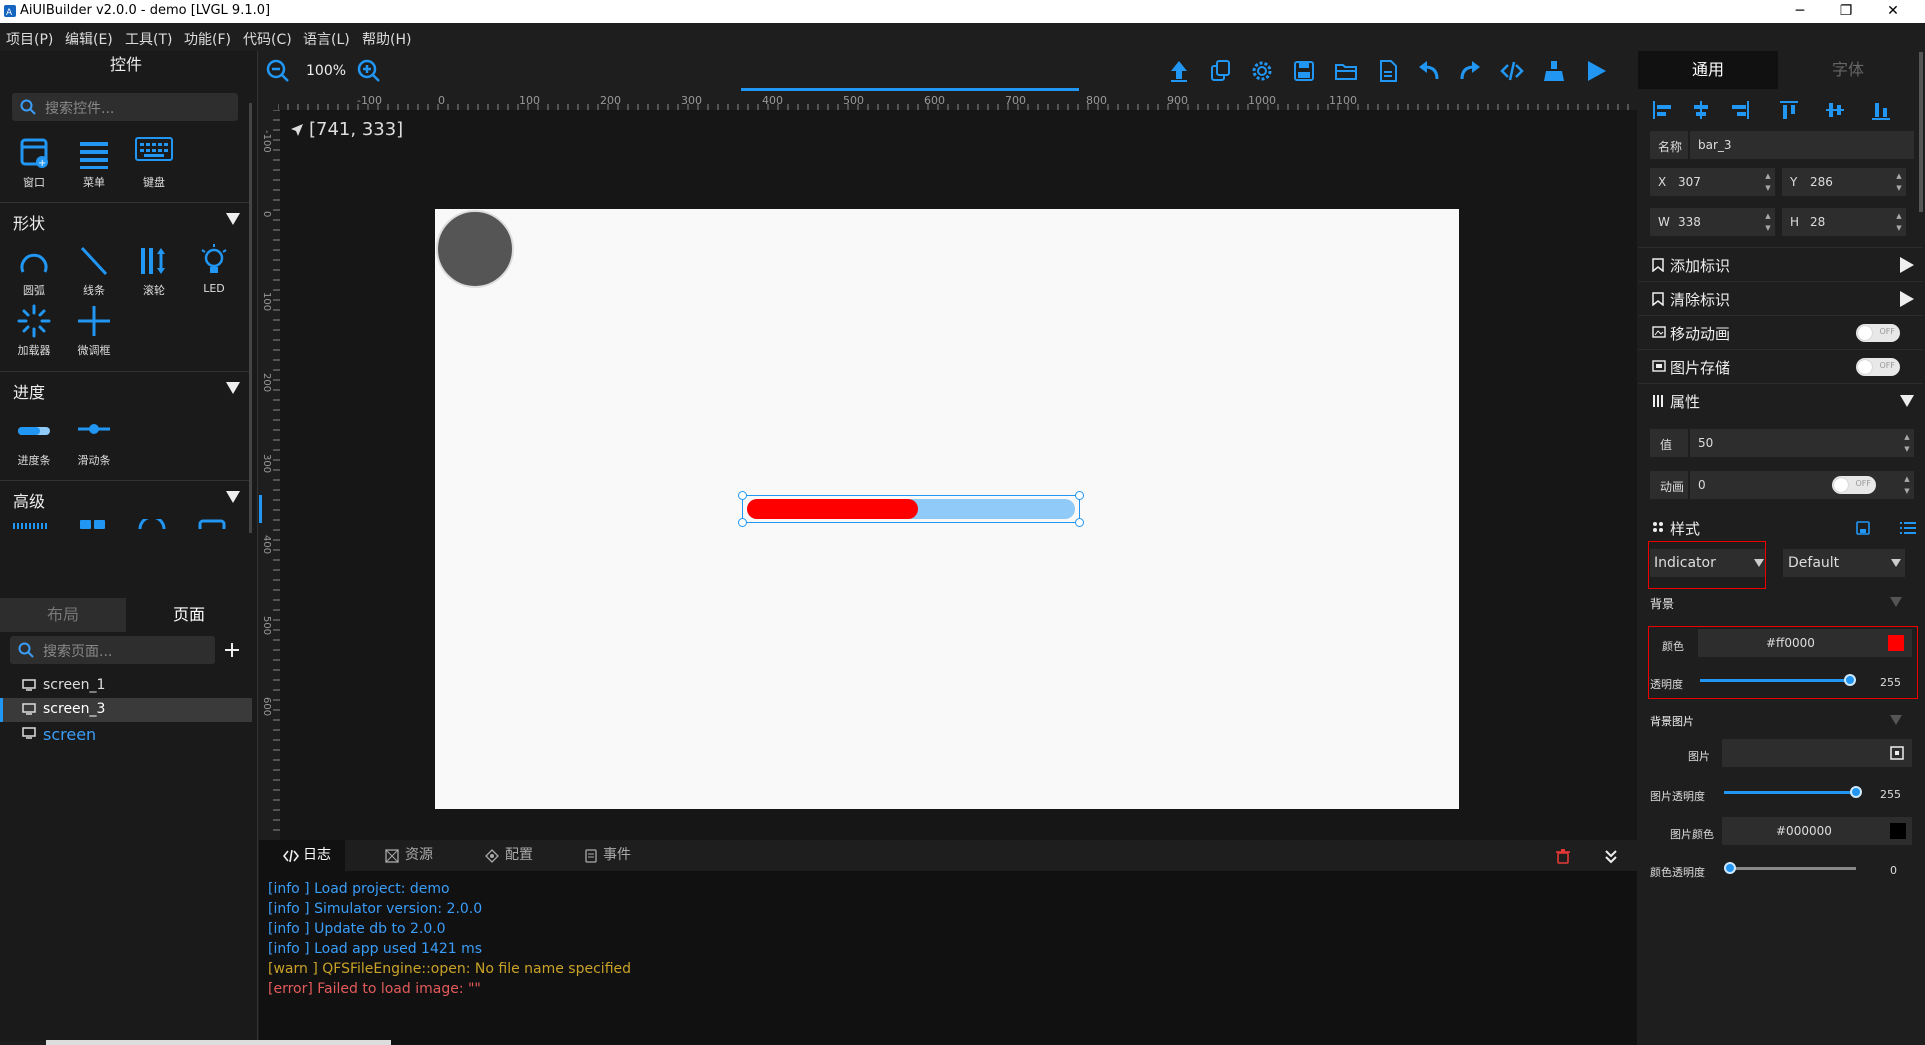 This screenshot has width=1925, height=1045. I want to click on new-file-icon, so click(1388, 71).